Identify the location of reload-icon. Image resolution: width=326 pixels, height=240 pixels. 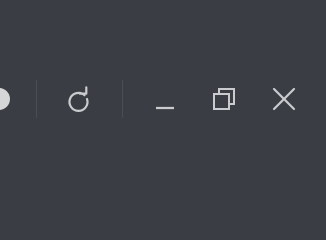
(78, 99).